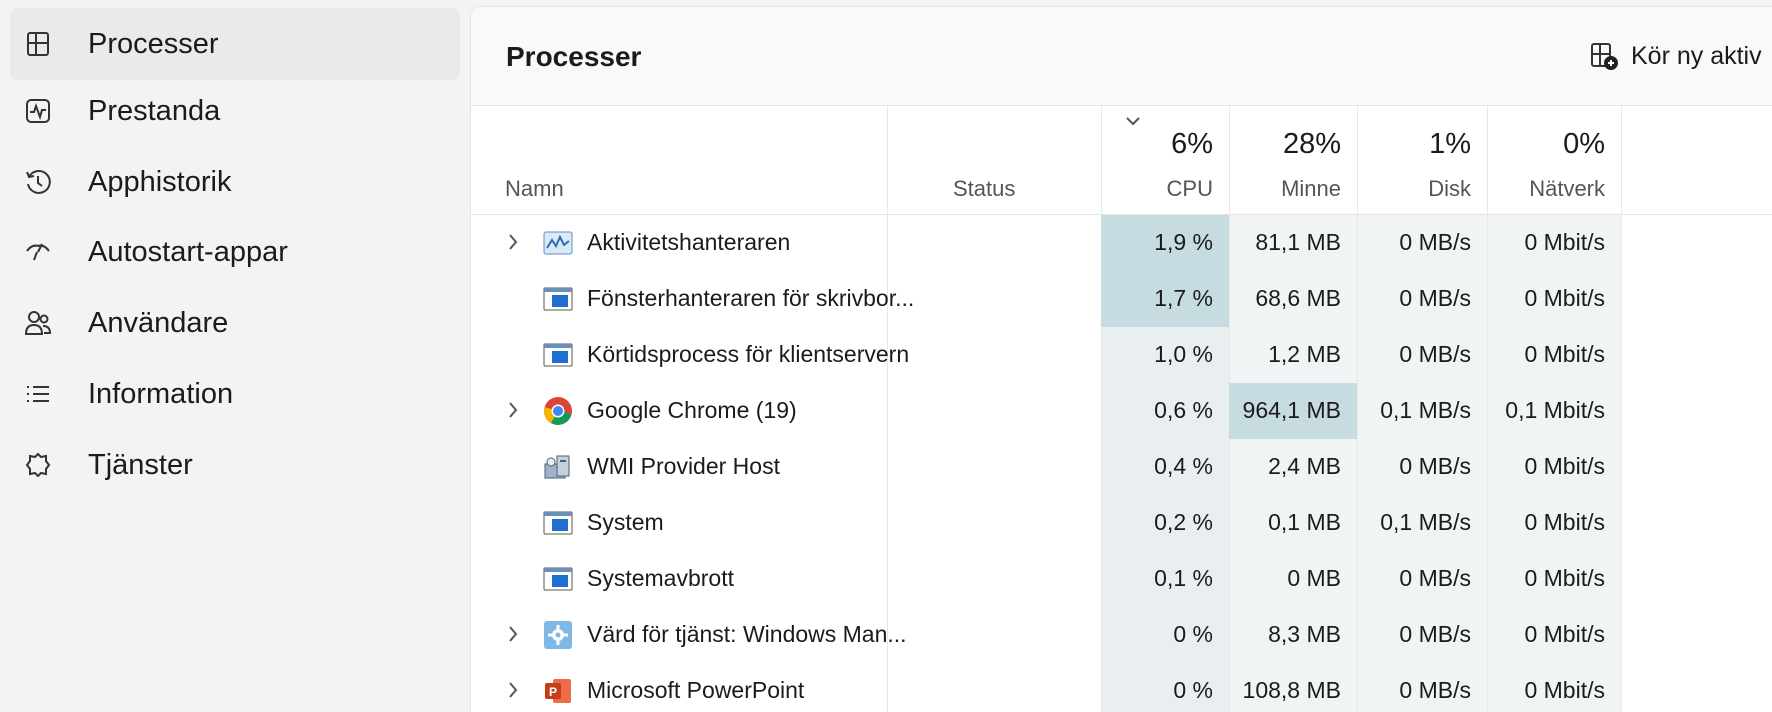 The width and height of the screenshot is (1772, 712). What do you see at coordinates (1183, 354) in the screenshot?
I see `cpu-cell: 1,0 %` at bounding box center [1183, 354].